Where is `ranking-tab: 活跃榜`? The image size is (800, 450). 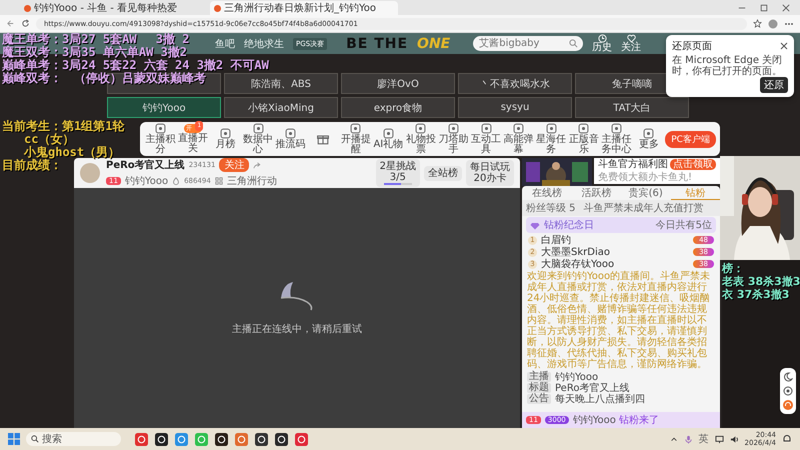 ranking-tab: 活跃榜 is located at coordinates (596, 193).